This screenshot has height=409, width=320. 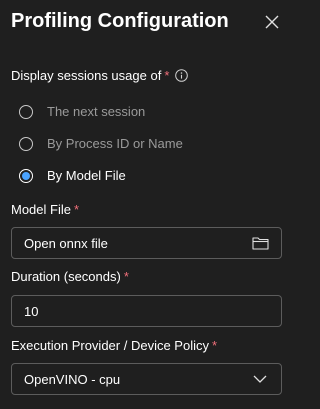 I want to click on duration-input: 10, so click(x=146, y=311).